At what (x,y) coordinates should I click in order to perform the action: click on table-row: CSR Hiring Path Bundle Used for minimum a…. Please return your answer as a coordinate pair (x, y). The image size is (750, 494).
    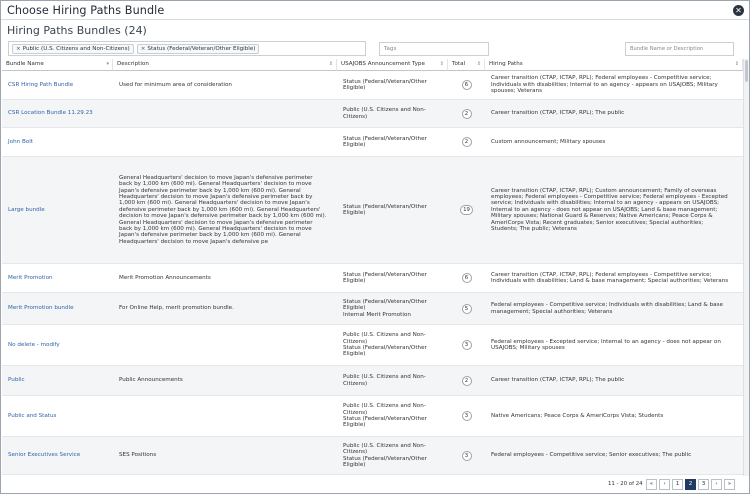
    Looking at the image, I should click on (372, 85).